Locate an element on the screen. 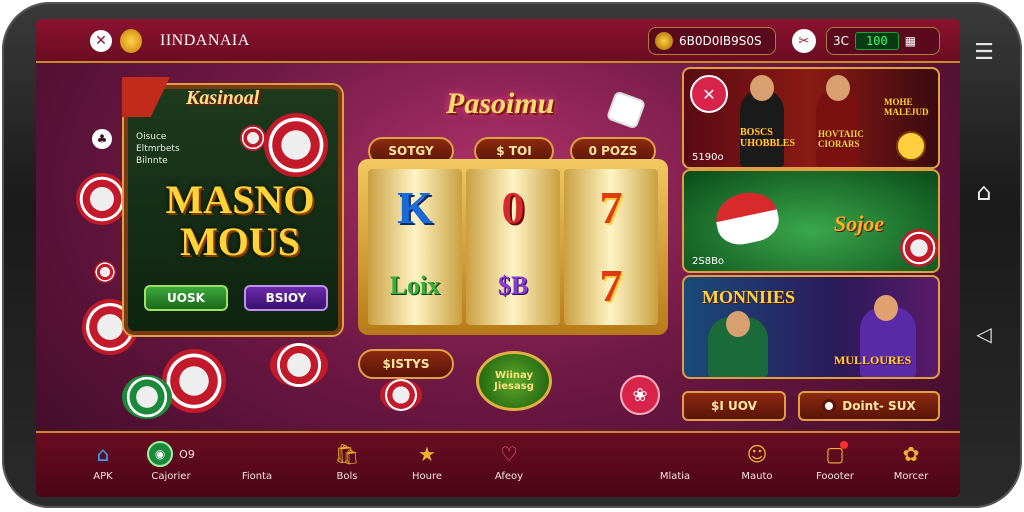 This screenshot has height=512, width=1024. coin-logo-icon is located at coordinates (131, 41).